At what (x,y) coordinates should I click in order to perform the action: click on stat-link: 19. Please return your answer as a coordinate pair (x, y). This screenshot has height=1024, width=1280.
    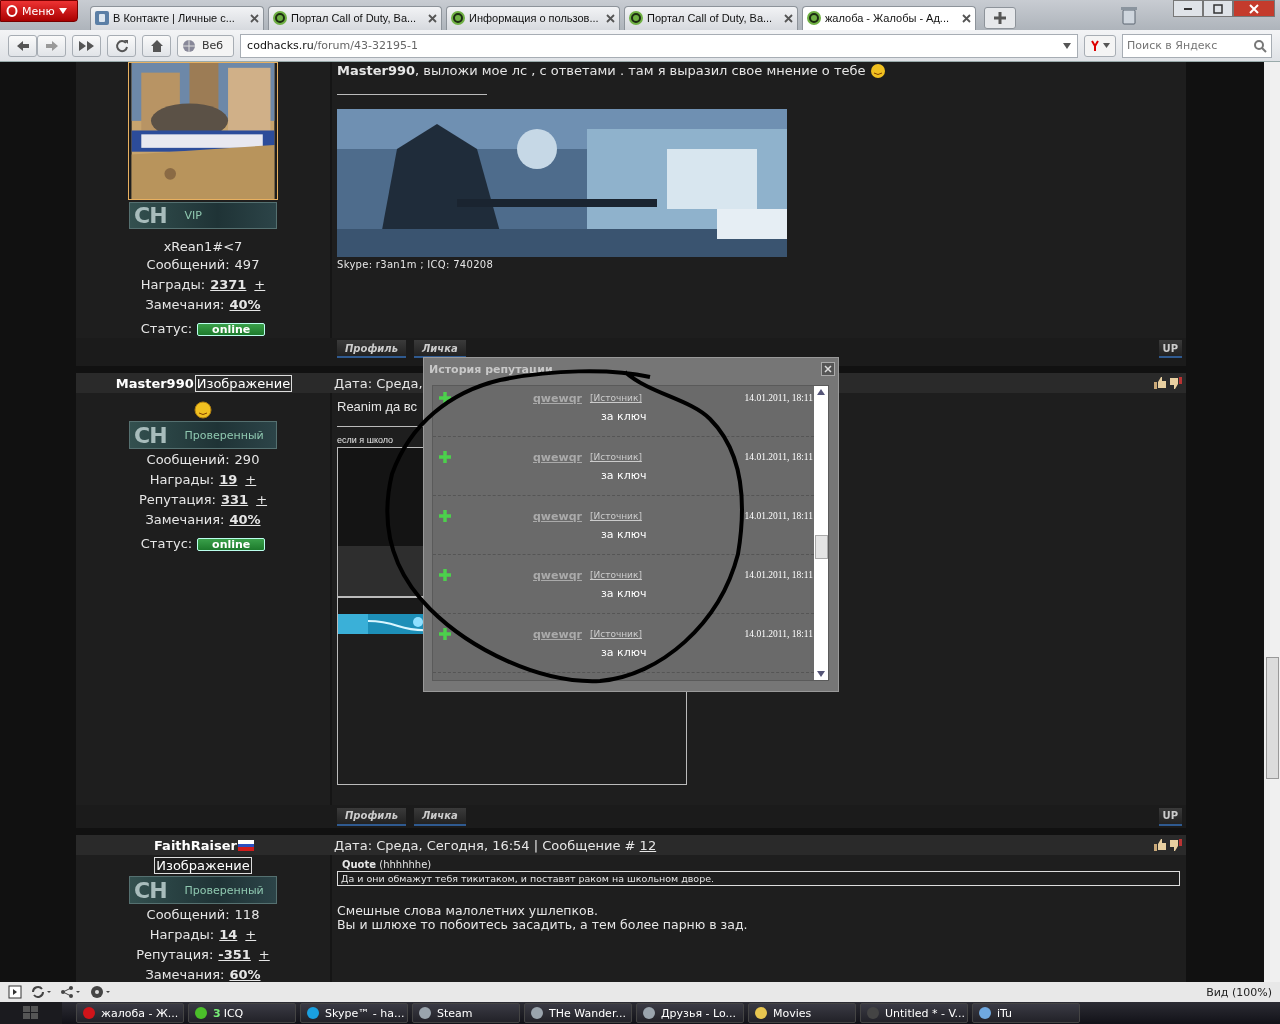
    Looking at the image, I should click on (228, 480).